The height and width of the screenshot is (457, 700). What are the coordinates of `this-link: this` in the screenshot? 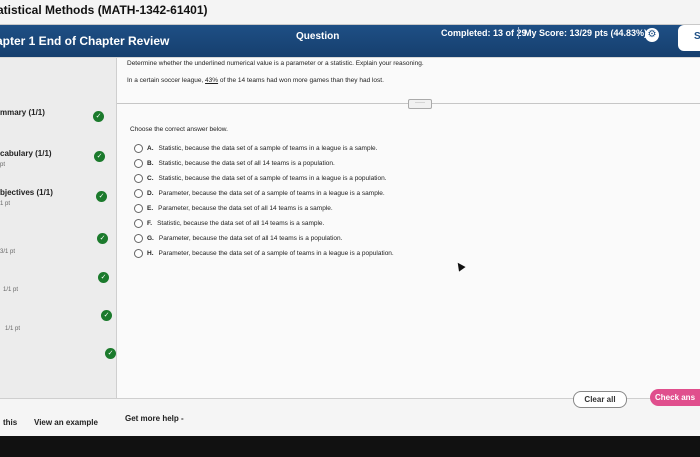 It's located at (10, 422).